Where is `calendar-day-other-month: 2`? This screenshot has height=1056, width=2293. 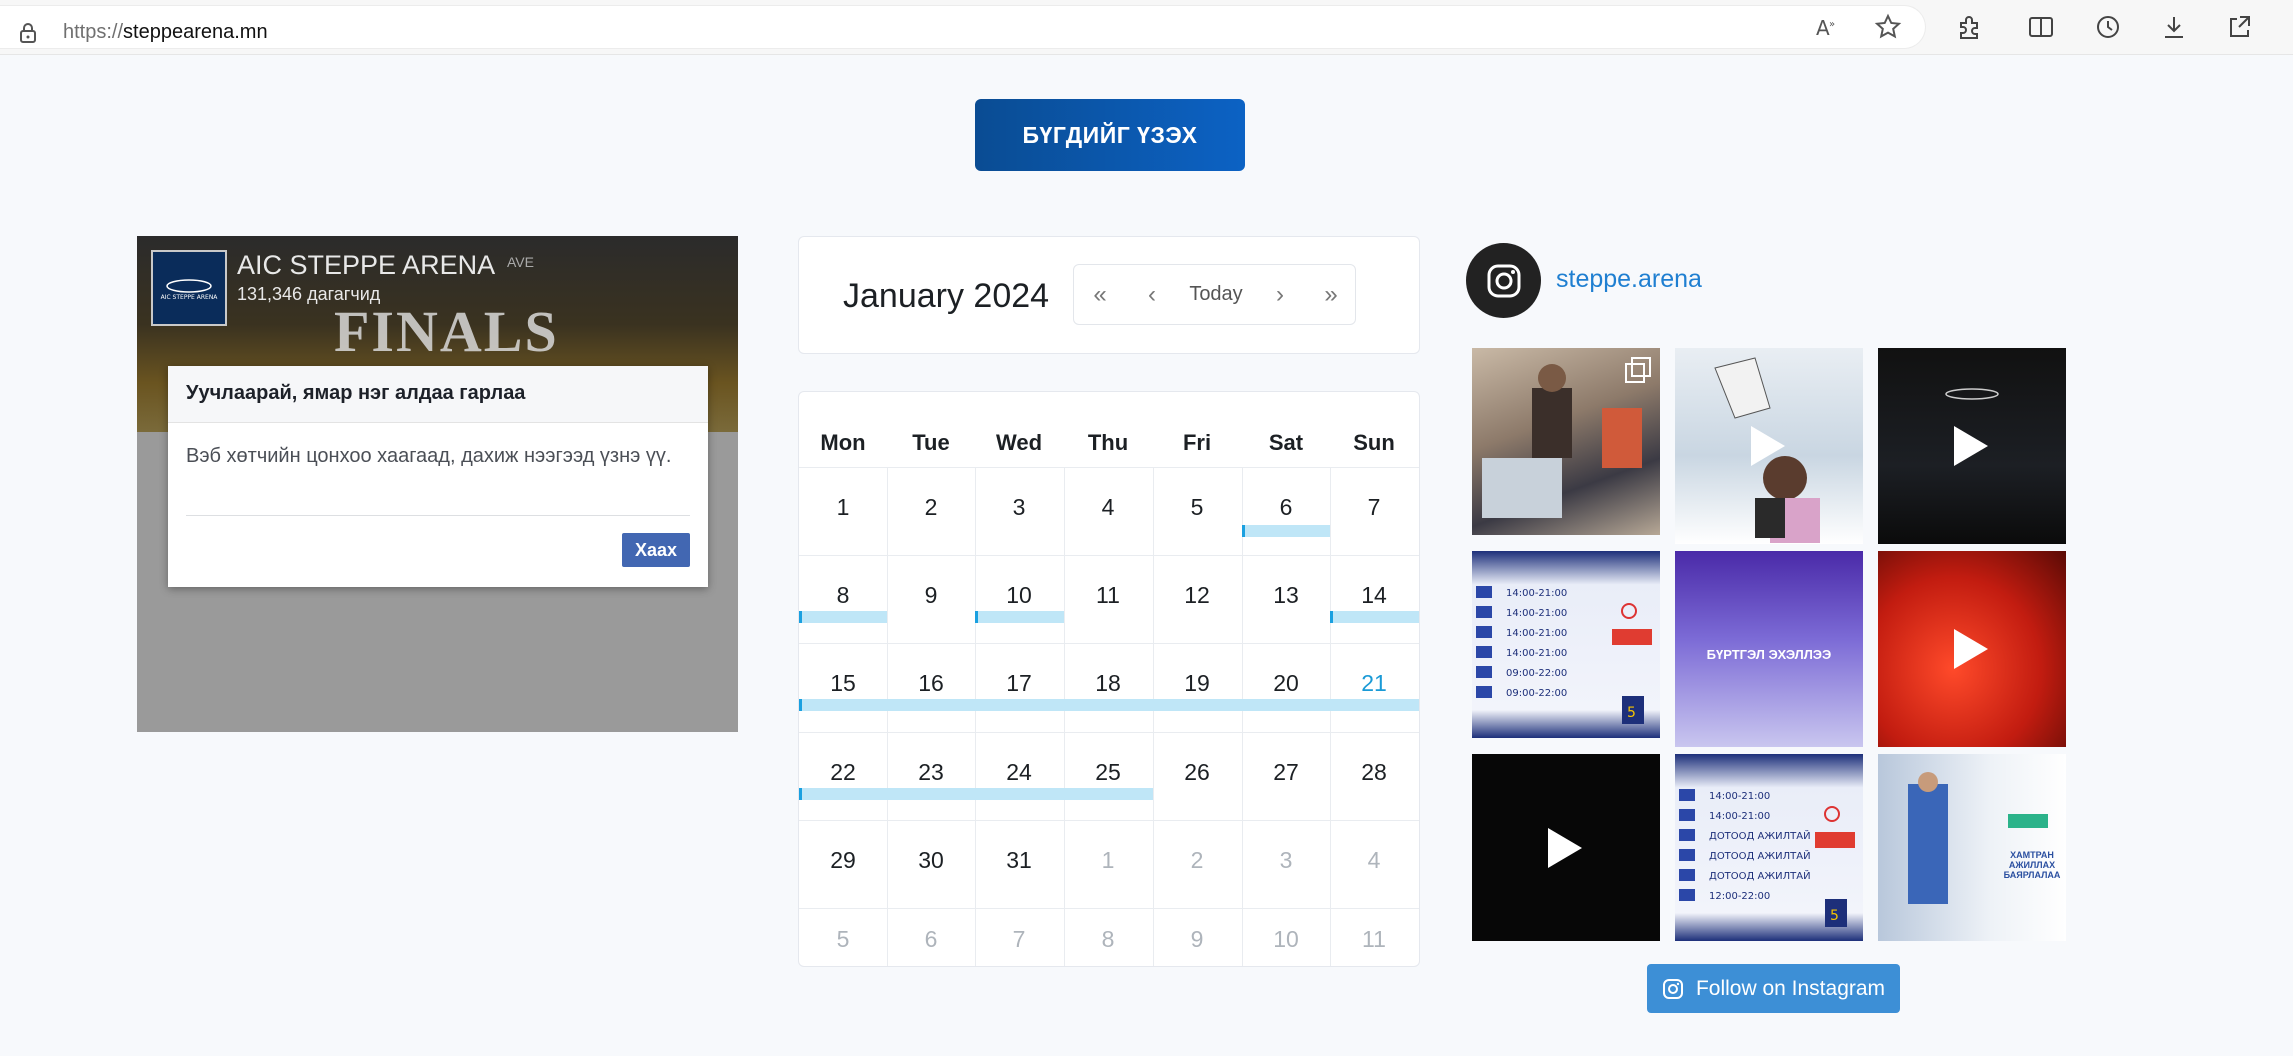 calendar-day-other-month: 2 is located at coordinates (1197, 860).